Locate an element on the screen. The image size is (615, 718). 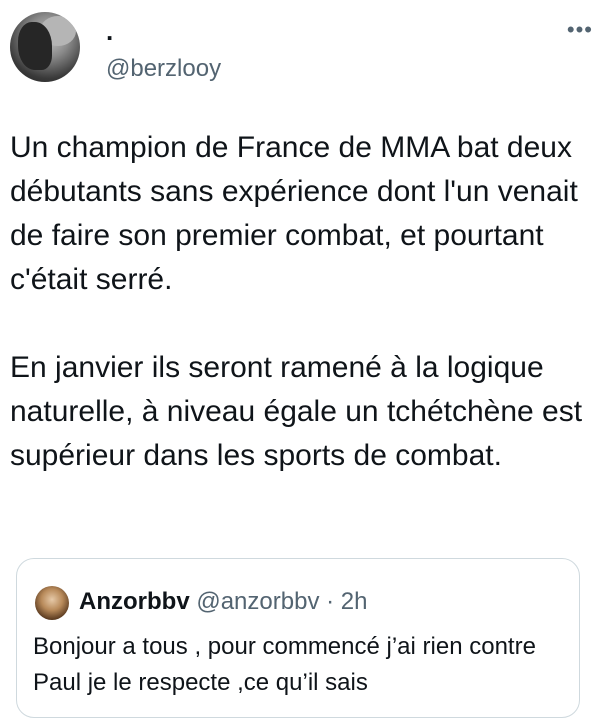
quoted-author-avatar is located at coordinates (52, 603).